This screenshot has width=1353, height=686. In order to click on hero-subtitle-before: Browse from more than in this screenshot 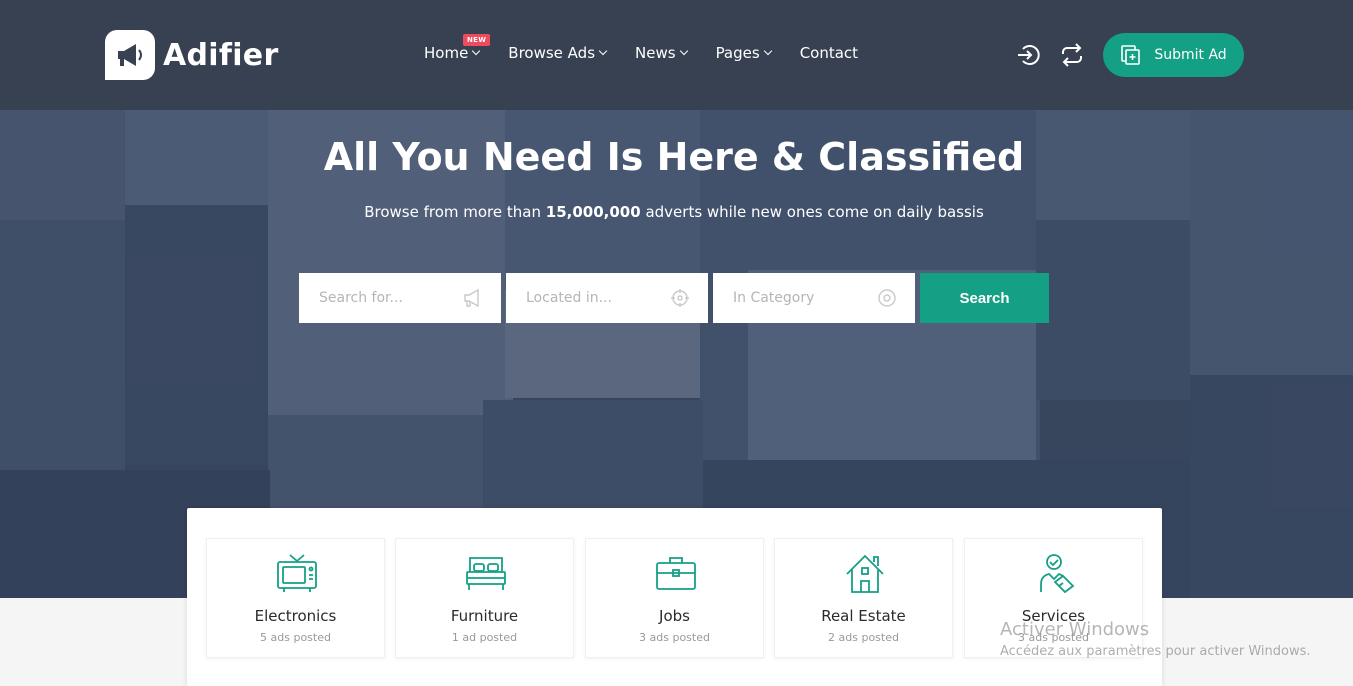, I will do `click(452, 212)`.